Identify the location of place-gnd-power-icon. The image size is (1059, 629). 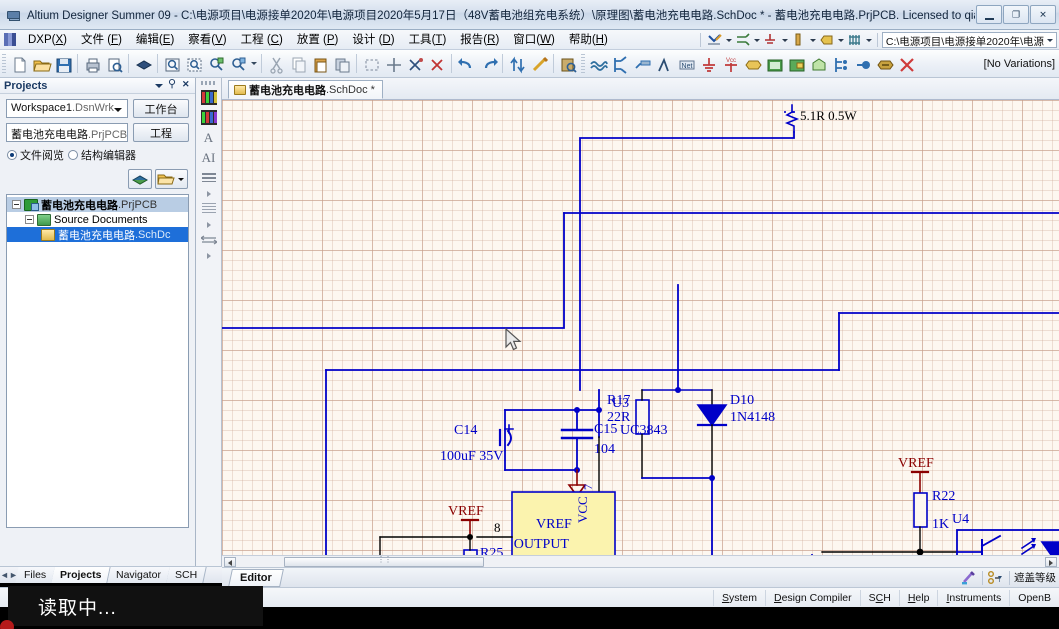
(770, 40).